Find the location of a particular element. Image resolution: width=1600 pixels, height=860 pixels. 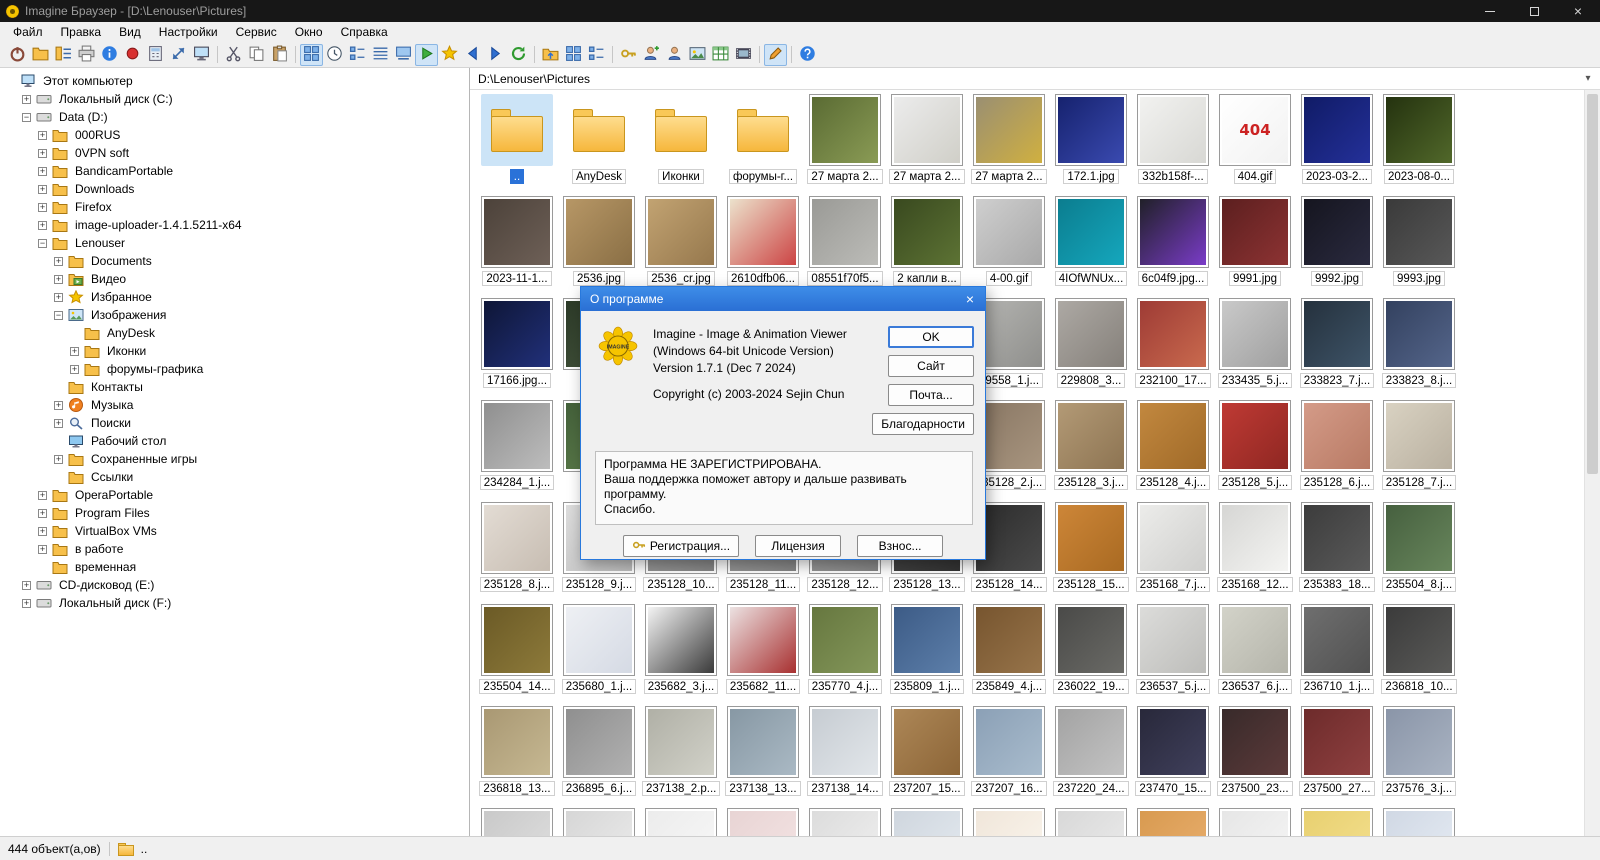

thumbnail-item-23: 9993.jpg is located at coordinates (1419, 247).